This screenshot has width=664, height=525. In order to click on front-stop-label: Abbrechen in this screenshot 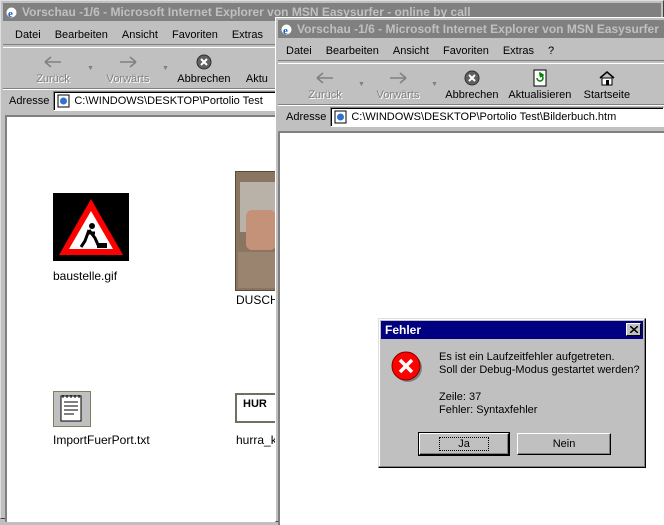, I will do `click(472, 95)`.